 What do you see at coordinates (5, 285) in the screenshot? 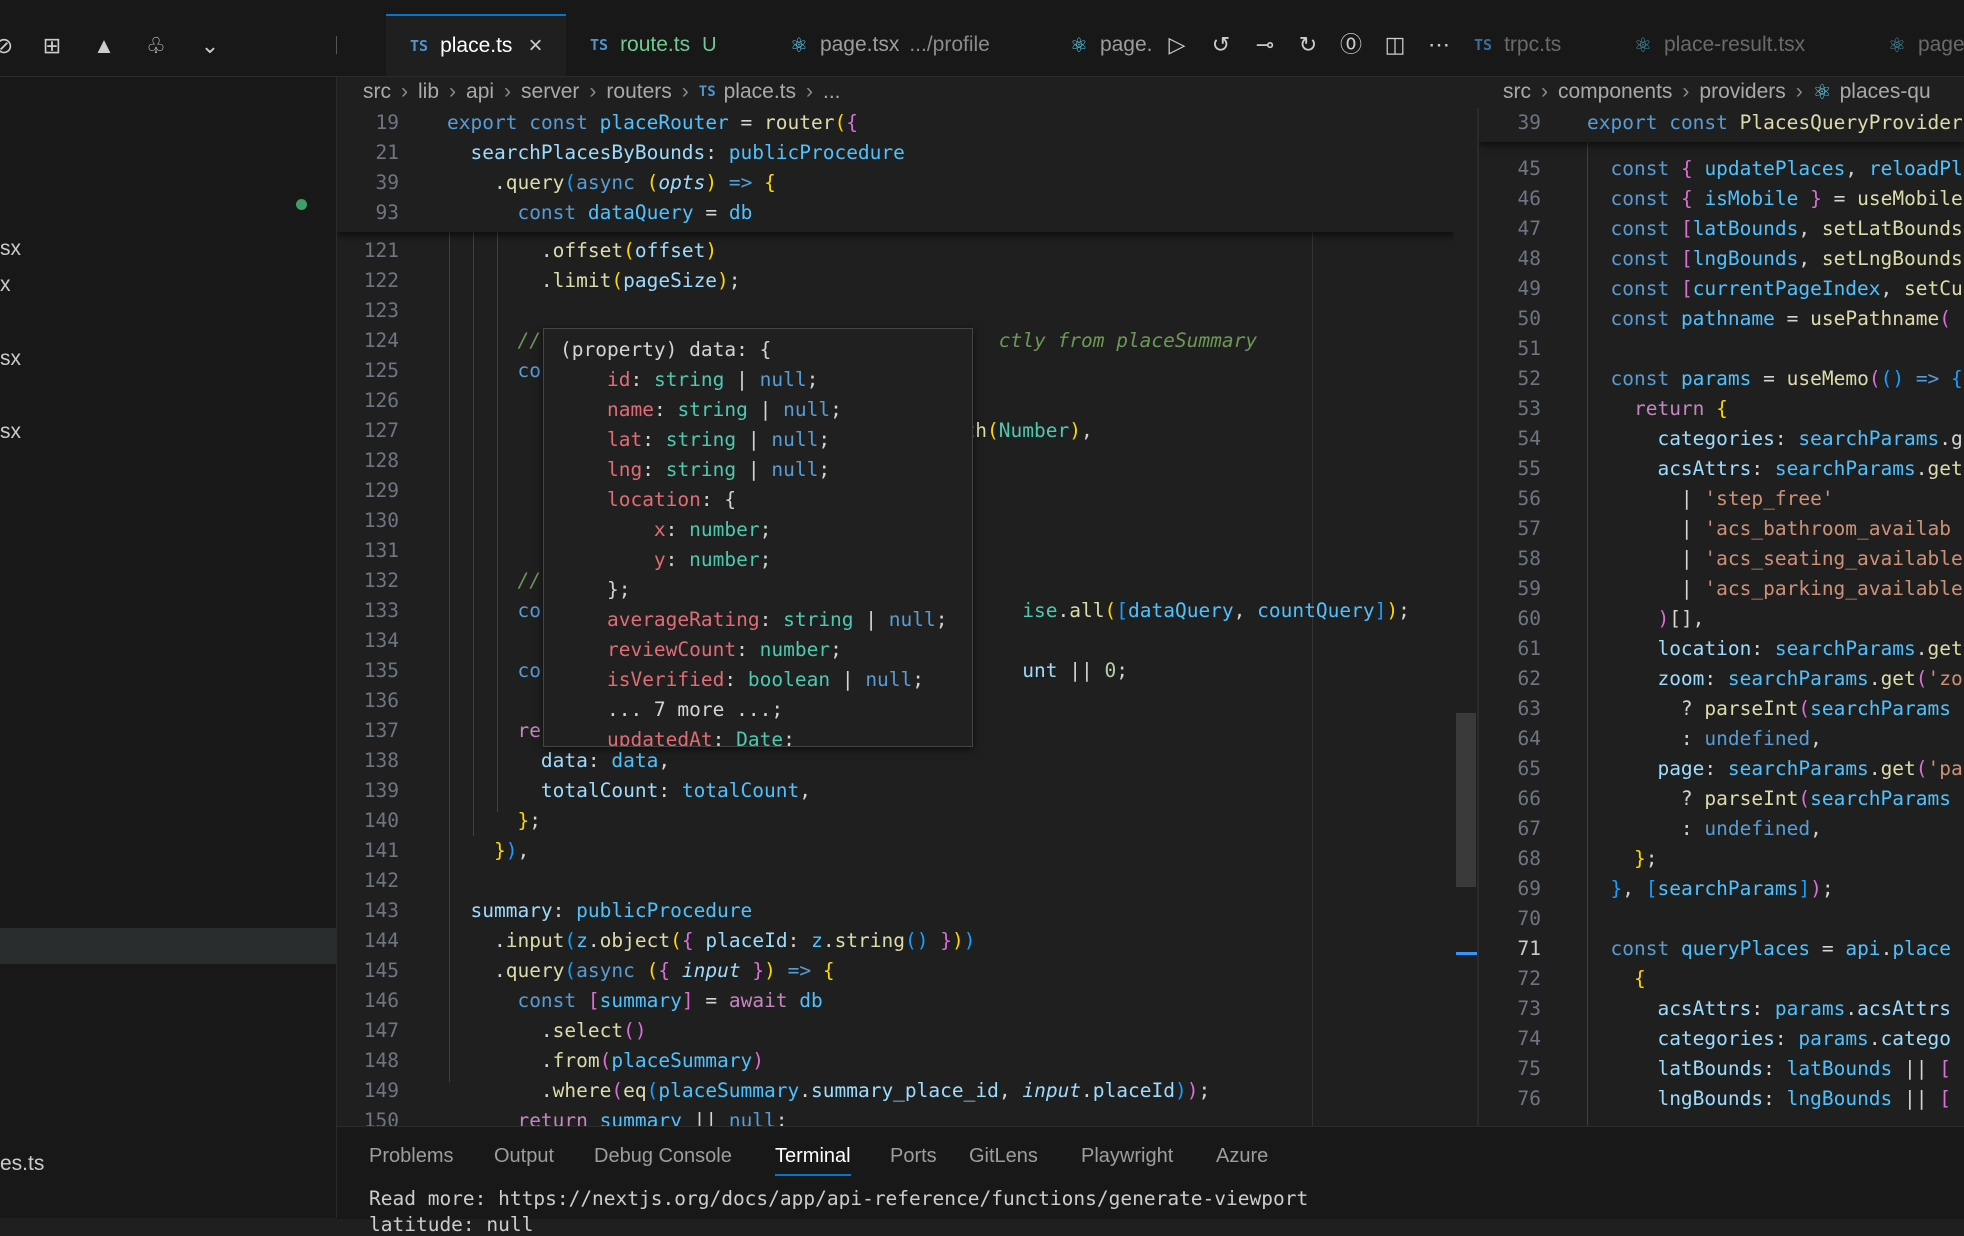
I see `sidebar-item: x` at bounding box center [5, 285].